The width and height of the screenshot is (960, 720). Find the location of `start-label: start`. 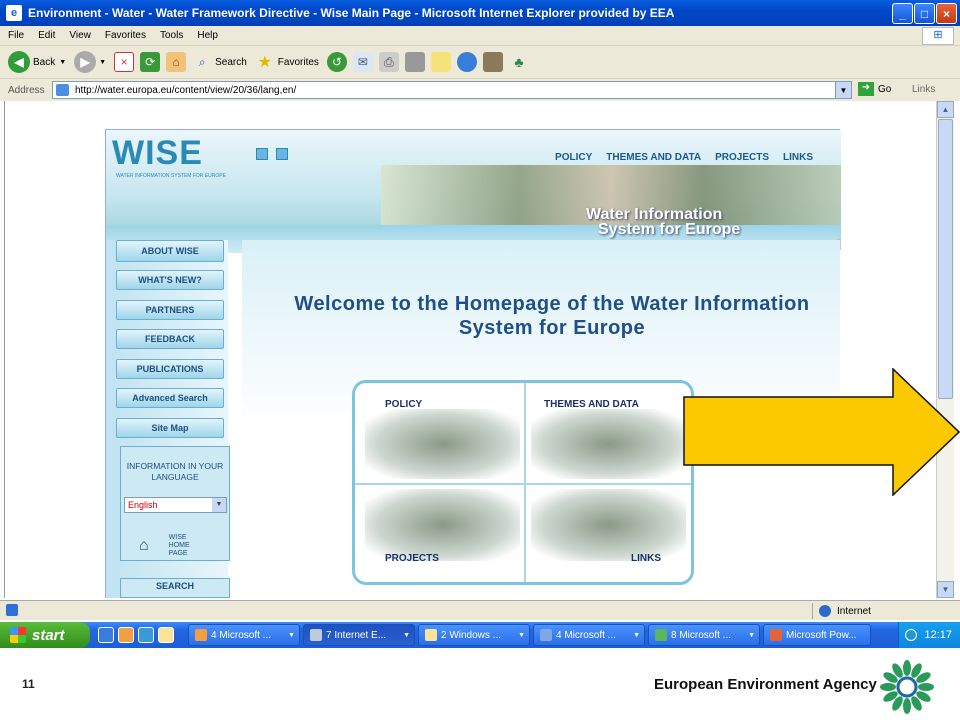

start-label: start is located at coordinates (48, 635).